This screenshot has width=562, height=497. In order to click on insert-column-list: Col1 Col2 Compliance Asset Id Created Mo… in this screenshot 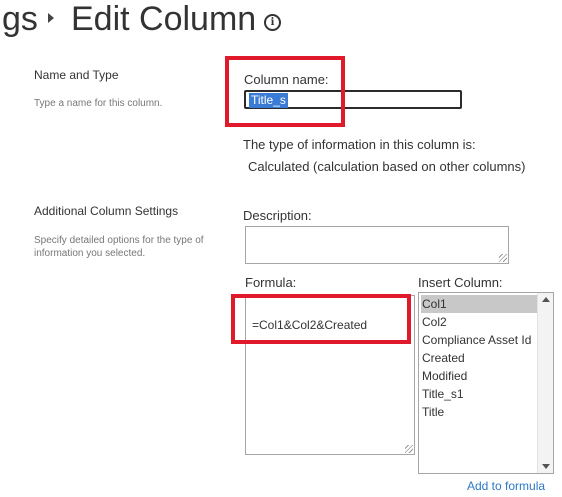, I will do `click(486, 383)`.